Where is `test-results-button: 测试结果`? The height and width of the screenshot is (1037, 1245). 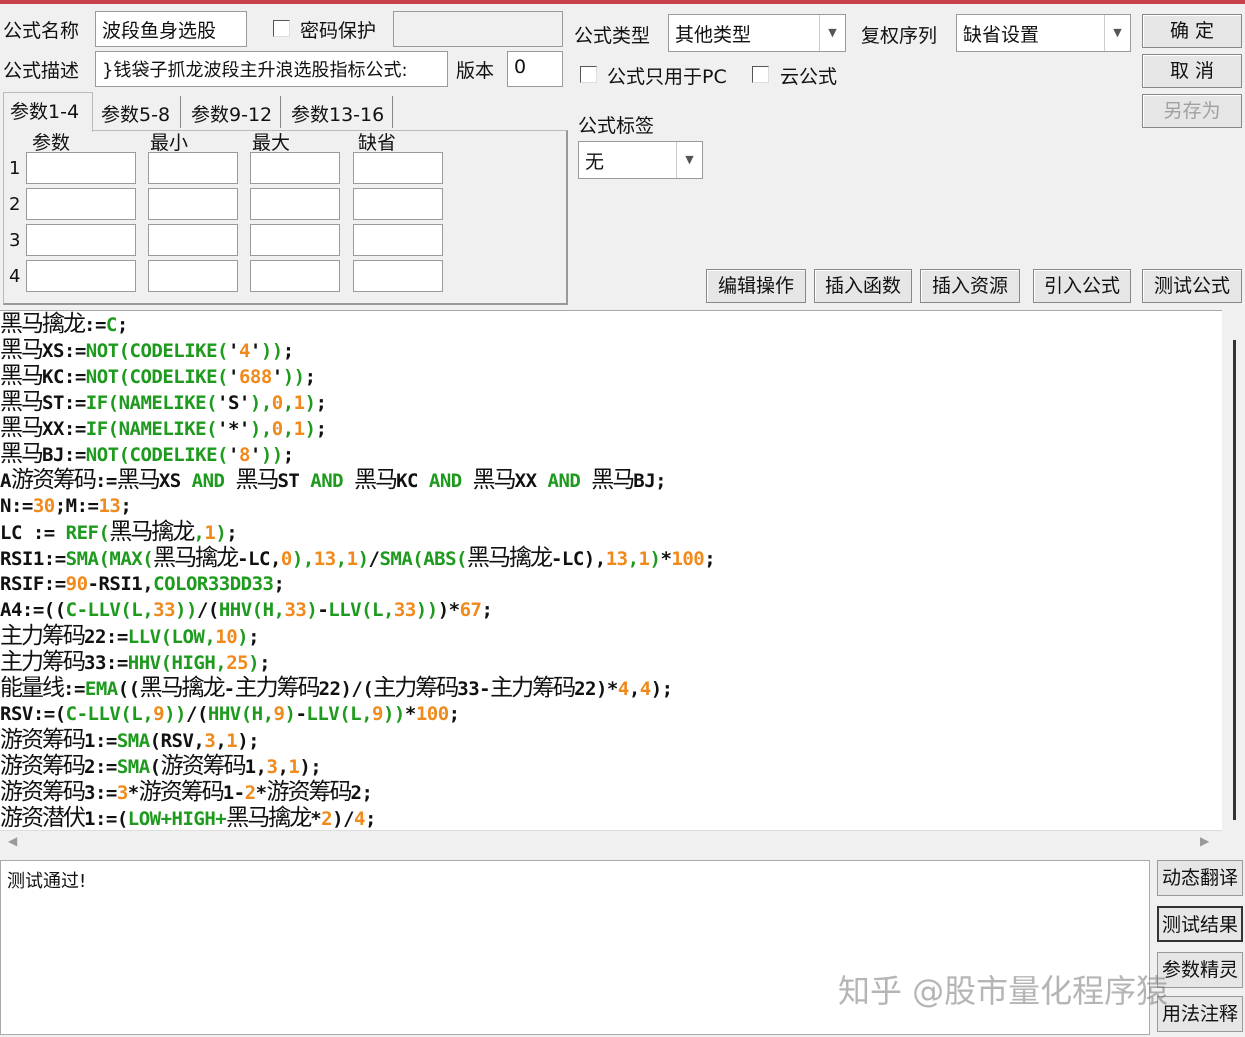
test-results-button: 测试结果 is located at coordinates (1200, 924).